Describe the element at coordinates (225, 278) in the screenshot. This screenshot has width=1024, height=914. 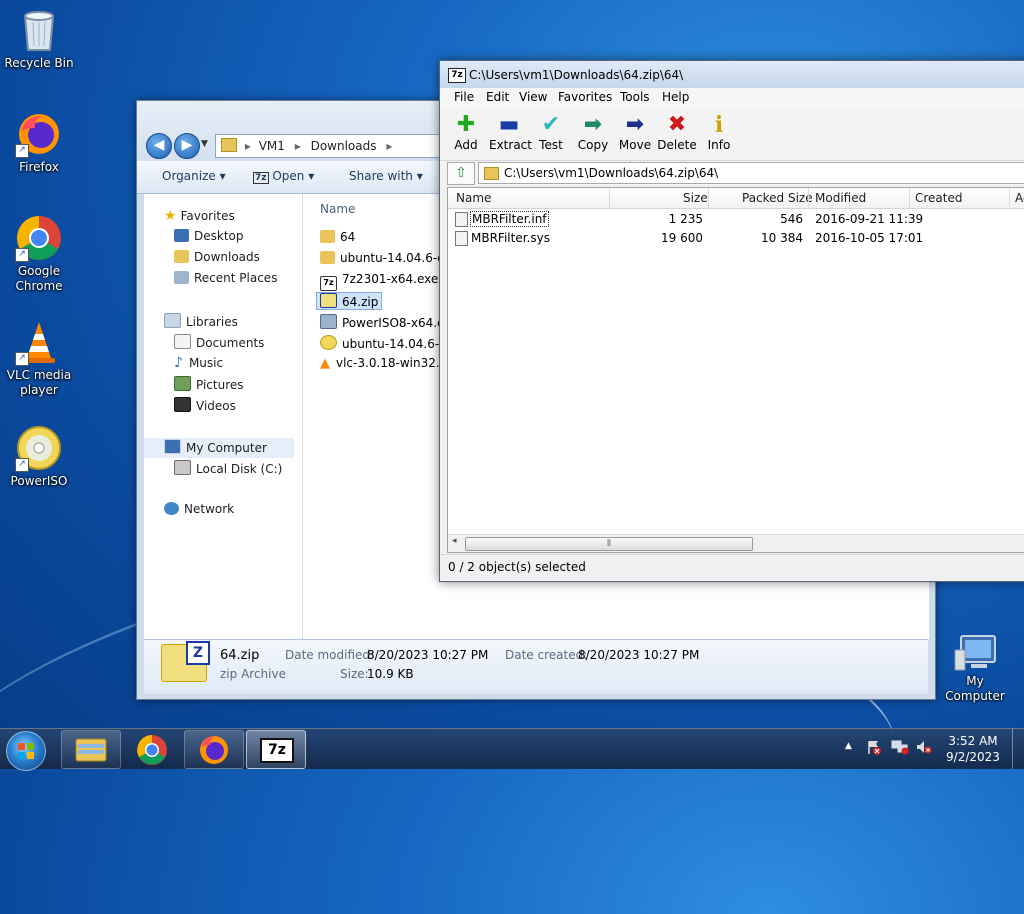
I see `nav-recent-places: Recent Places` at that location.